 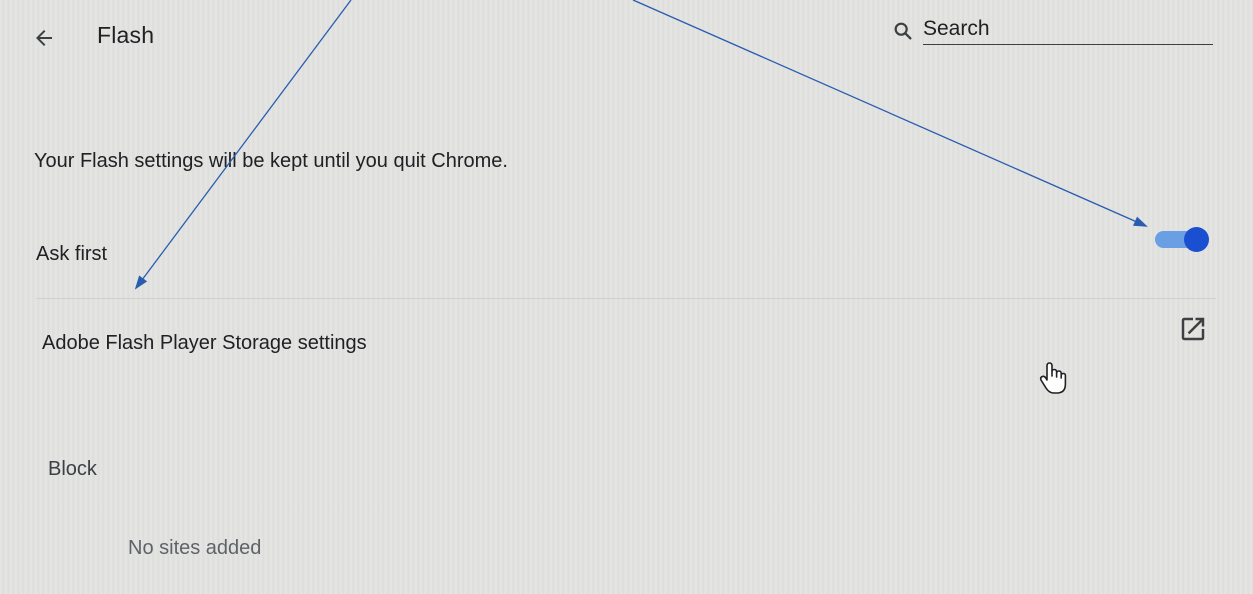 I want to click on toggle-knob, so click(x=1196, y=239).